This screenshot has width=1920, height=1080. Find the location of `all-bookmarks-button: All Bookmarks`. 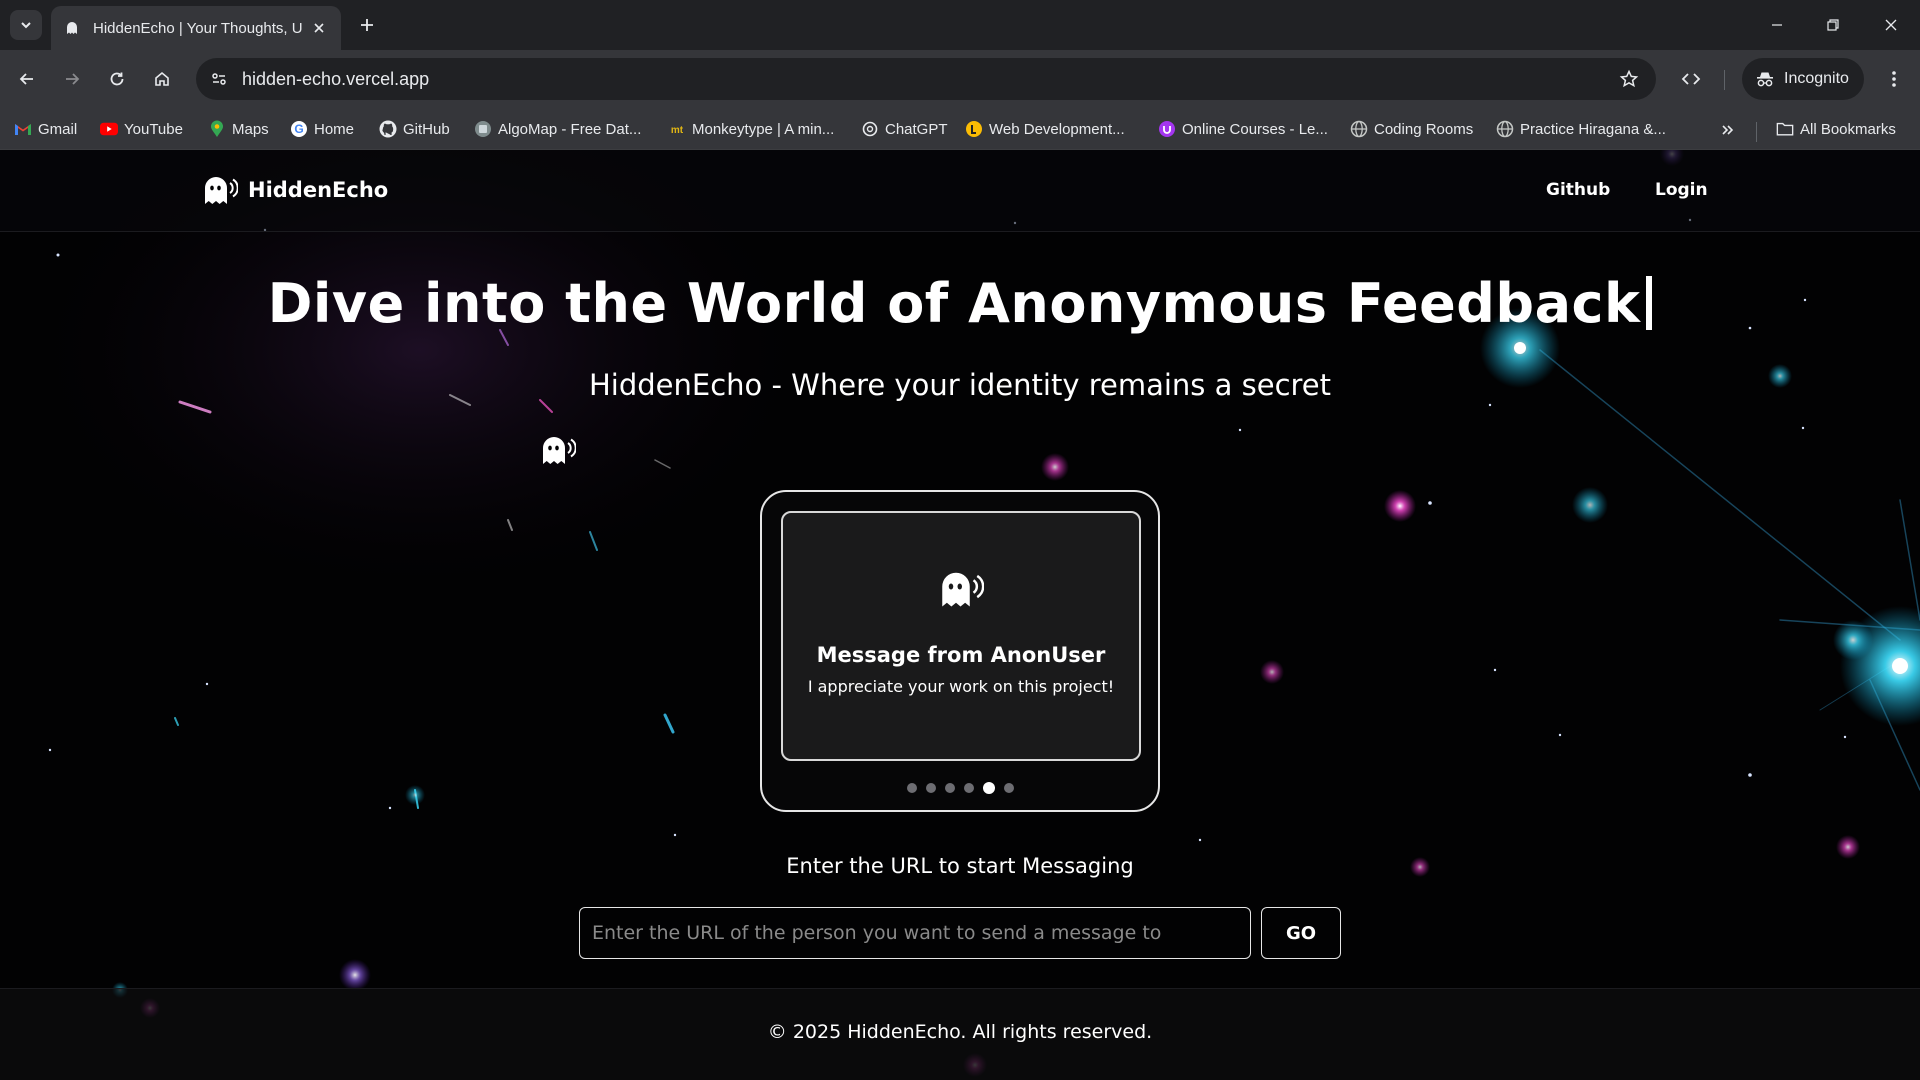

all-bookmarks-button: All Bookmarks is located at coordinates (1836, 129).